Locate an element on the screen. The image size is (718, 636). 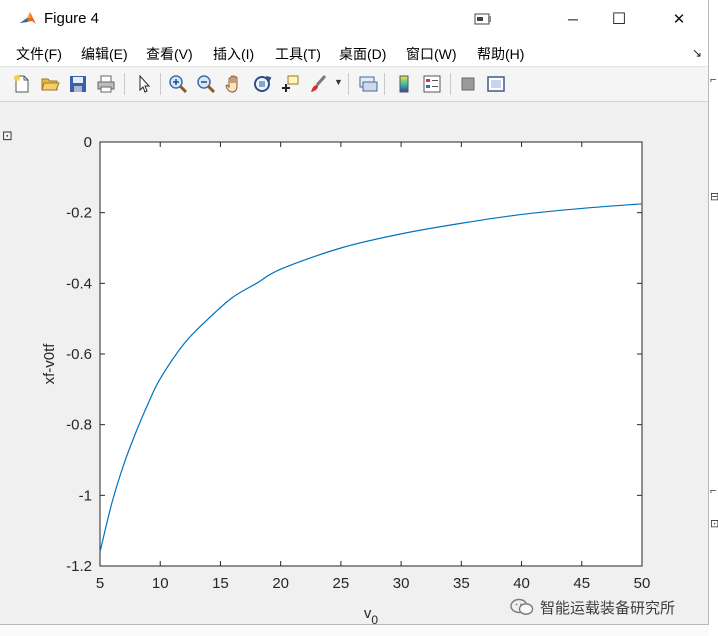
x-tick-label: 30 is located at coordinates (401, 583).